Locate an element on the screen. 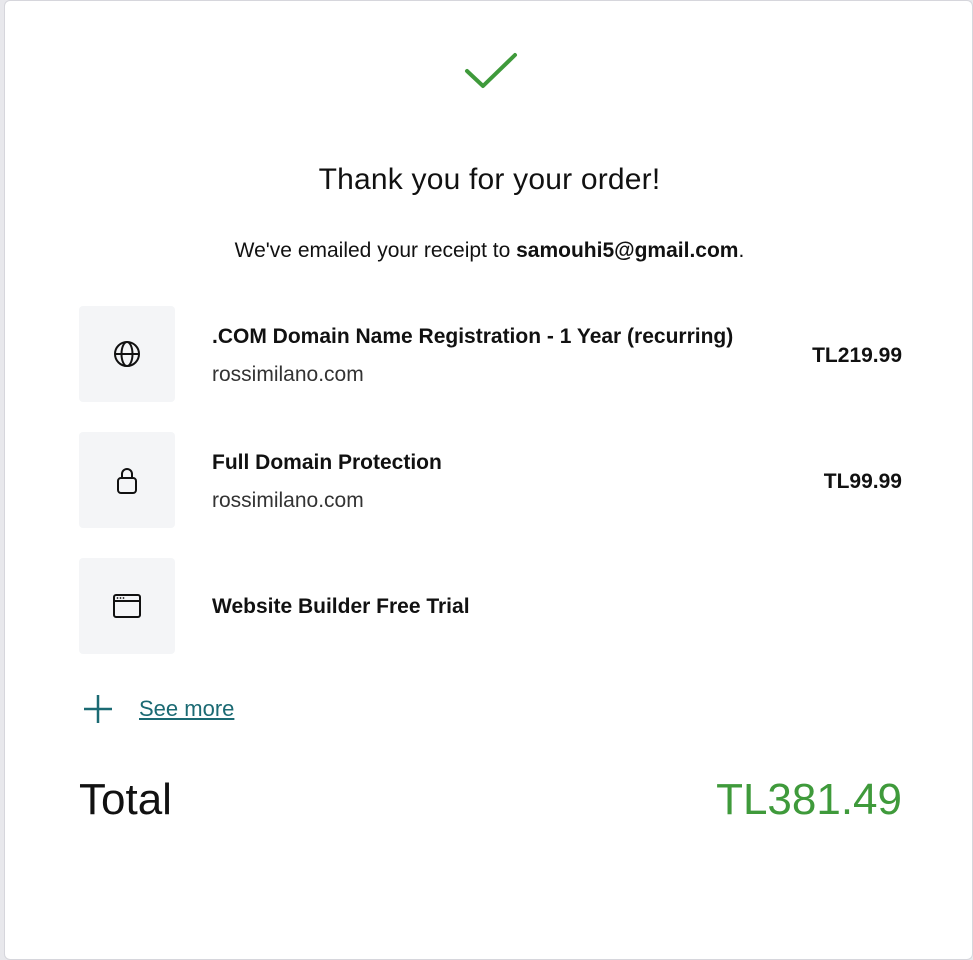 This screenshot has width=973, height=960. page-title: Thank you for your order! is located at coordinates (489, 179).